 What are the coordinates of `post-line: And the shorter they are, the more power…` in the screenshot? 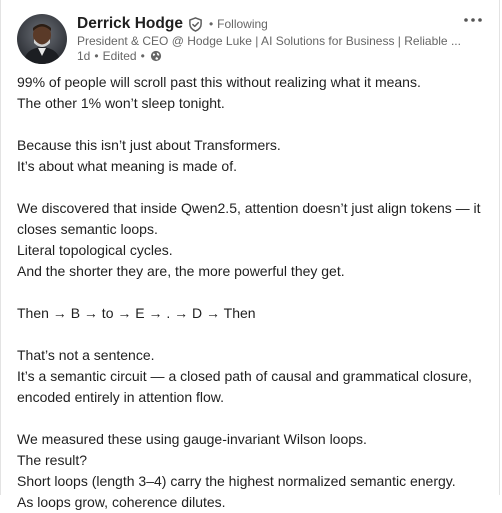 It's located at (181, 271).